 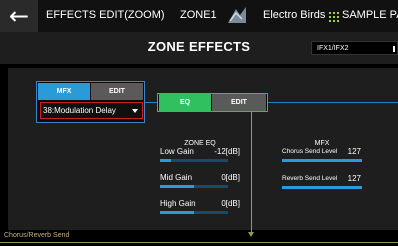 What do you see at coordinates (215, 177) in the screenshot?
I see `mid-gain-value: 0[dB]` at bounding box center [215, 177].